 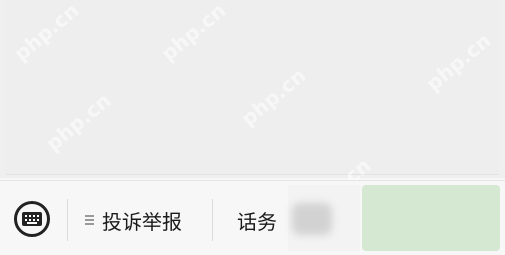 What do you see at coordinates (89, 220) in the screenshot?
I see `menu-lines-icon` at bounding box center [89, 220].